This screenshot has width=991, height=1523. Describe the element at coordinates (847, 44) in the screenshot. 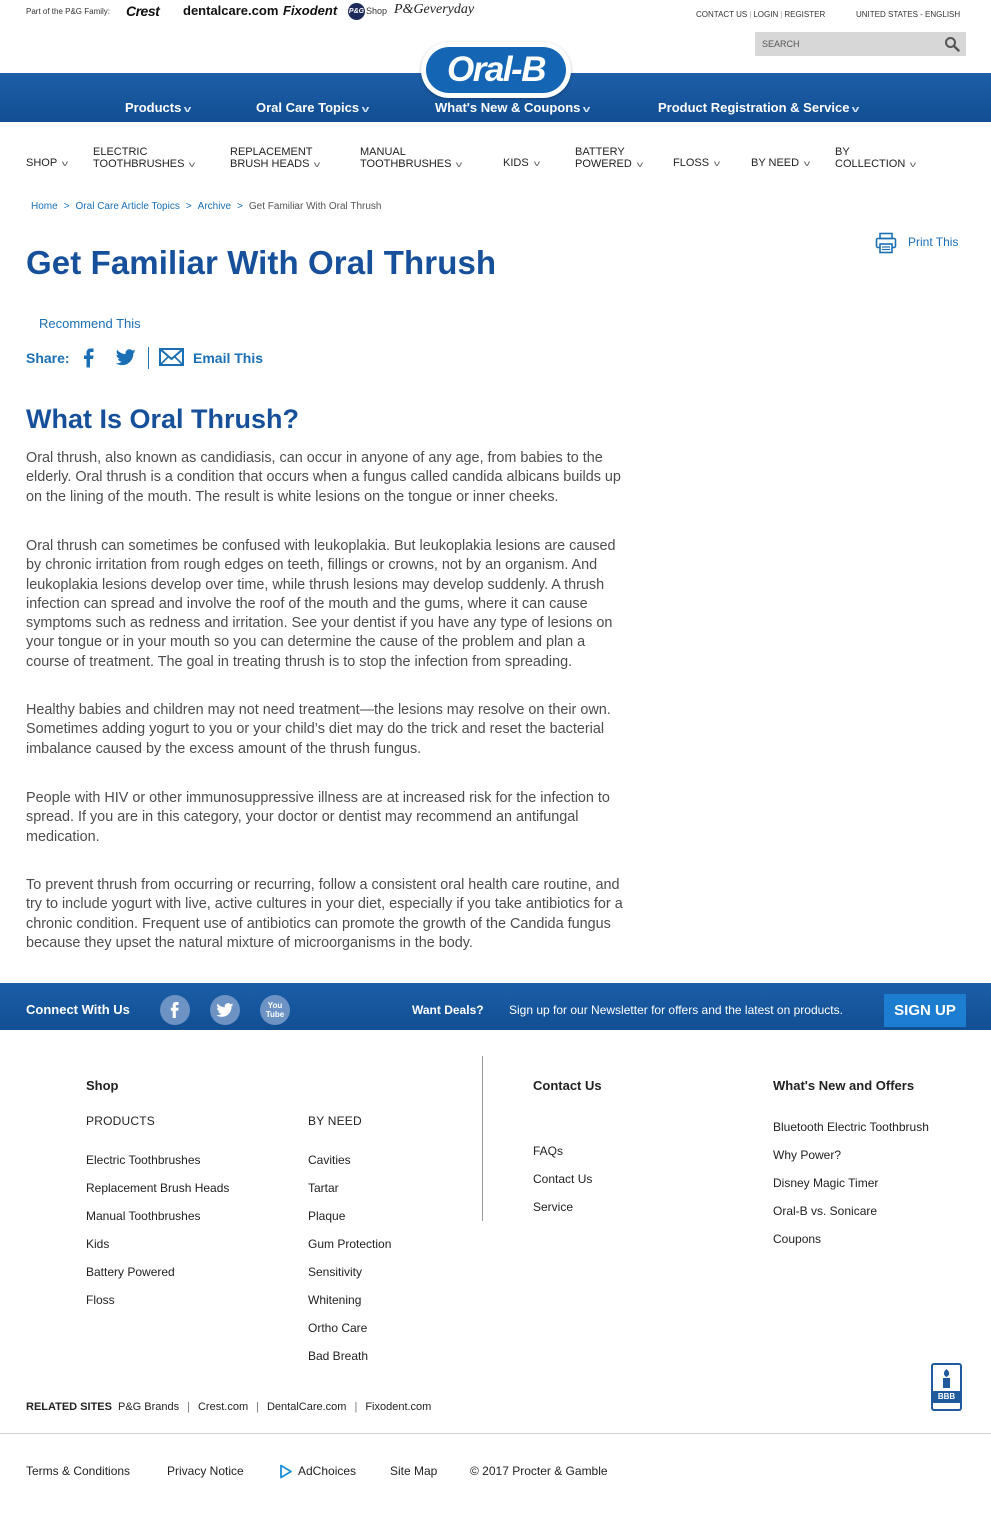

I see `search-input` at that location.